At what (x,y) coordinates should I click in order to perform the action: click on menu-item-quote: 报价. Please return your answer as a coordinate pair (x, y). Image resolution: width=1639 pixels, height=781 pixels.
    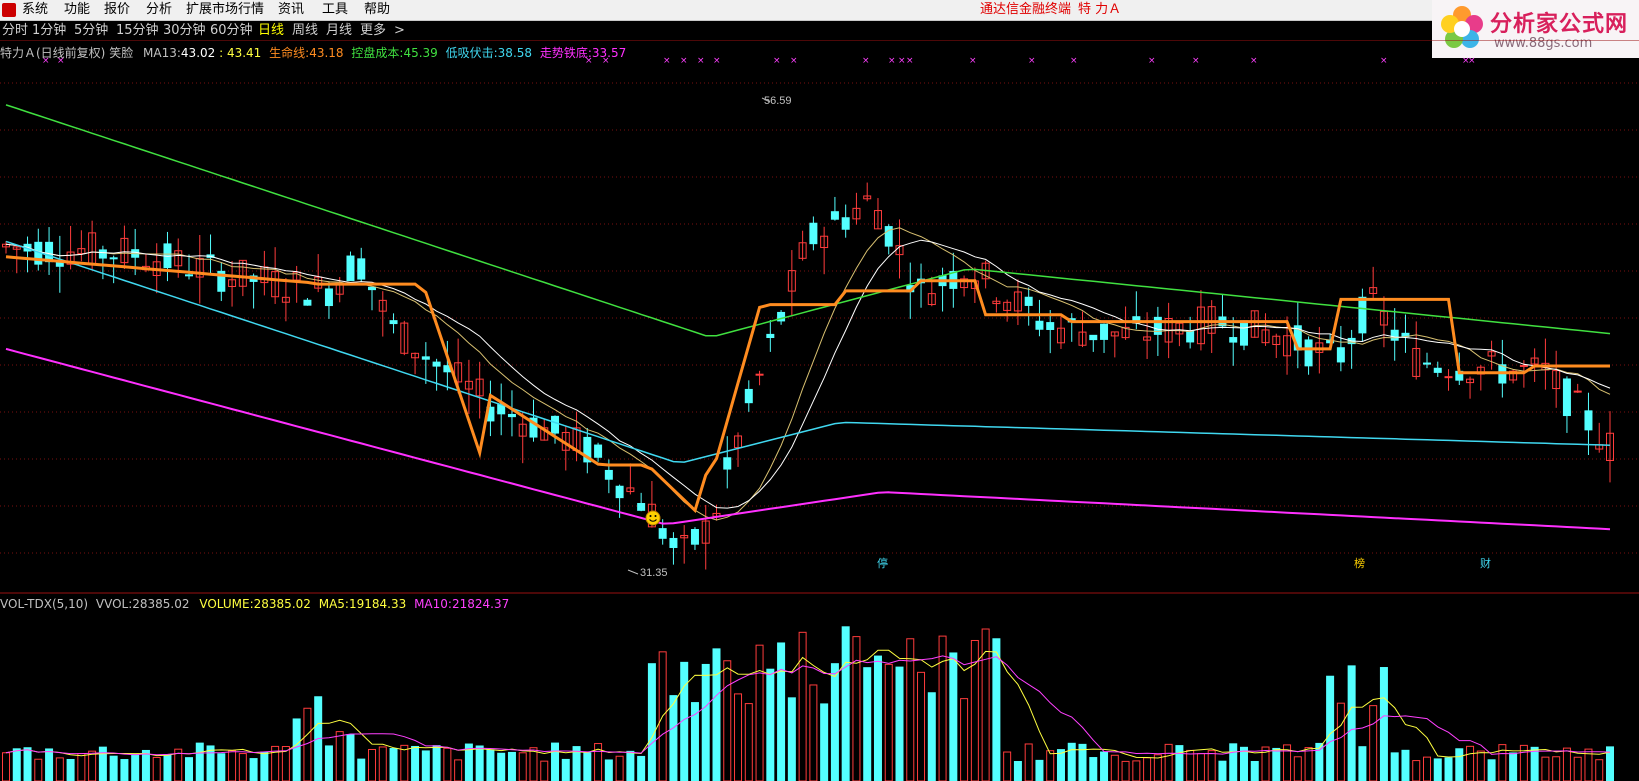
    Looking at the image, I should click on (117, 10).